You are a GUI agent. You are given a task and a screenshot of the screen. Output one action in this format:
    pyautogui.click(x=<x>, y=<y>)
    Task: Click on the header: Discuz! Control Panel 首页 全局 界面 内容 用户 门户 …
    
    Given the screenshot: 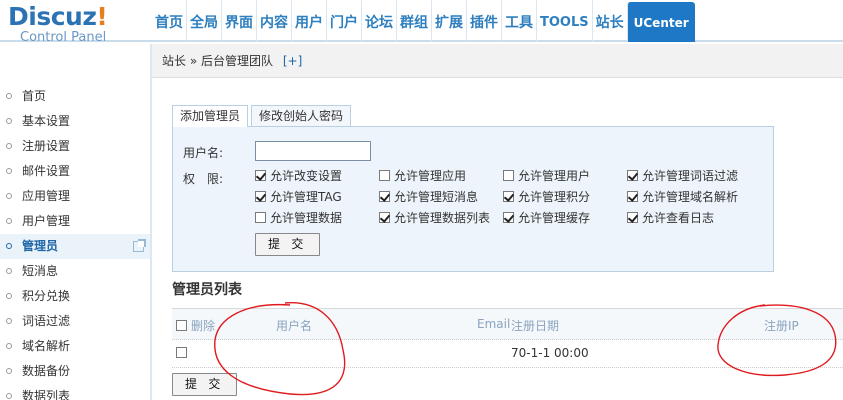 What is the action you would take?
    pyautogui.click(x=421, y=22)
    